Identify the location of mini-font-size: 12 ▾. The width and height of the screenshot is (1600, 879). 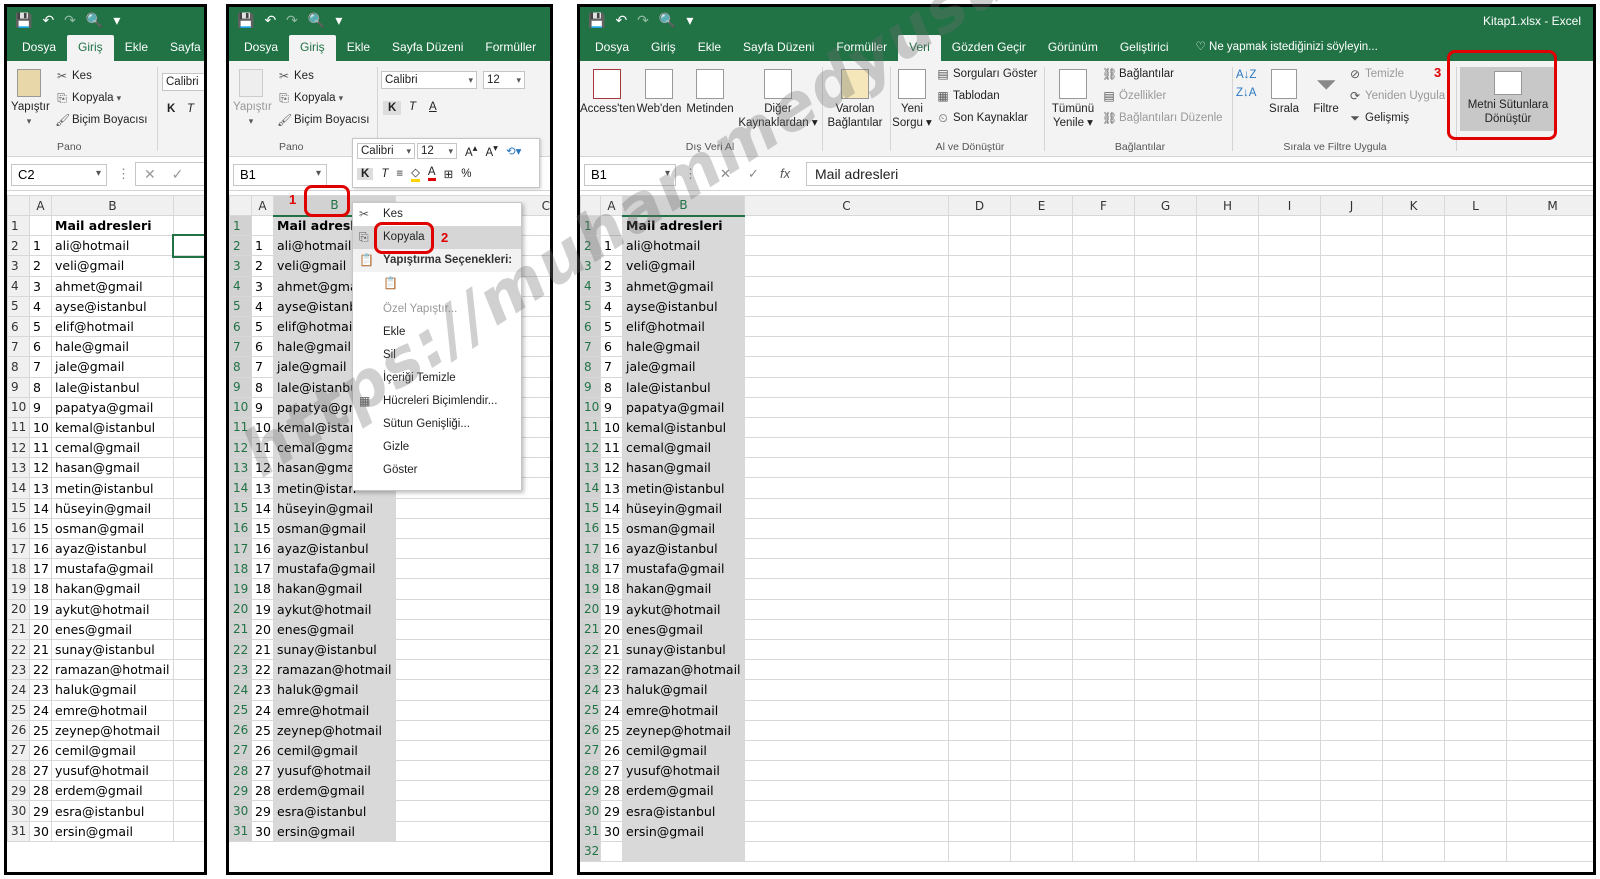
(437, 151).